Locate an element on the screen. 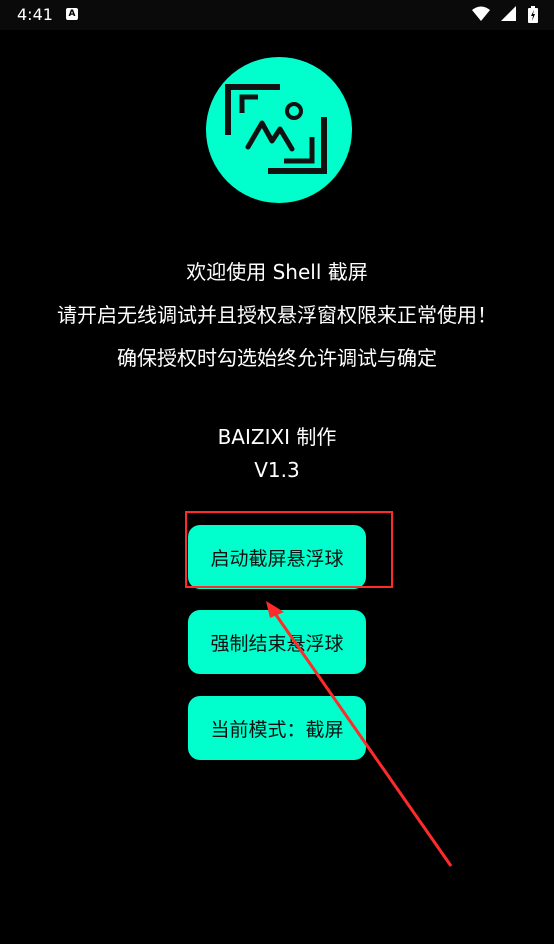 The height and width of the screenshot is (944, 554). author-text: BAIZIXI 制作 is located at coordinates (277, 437).